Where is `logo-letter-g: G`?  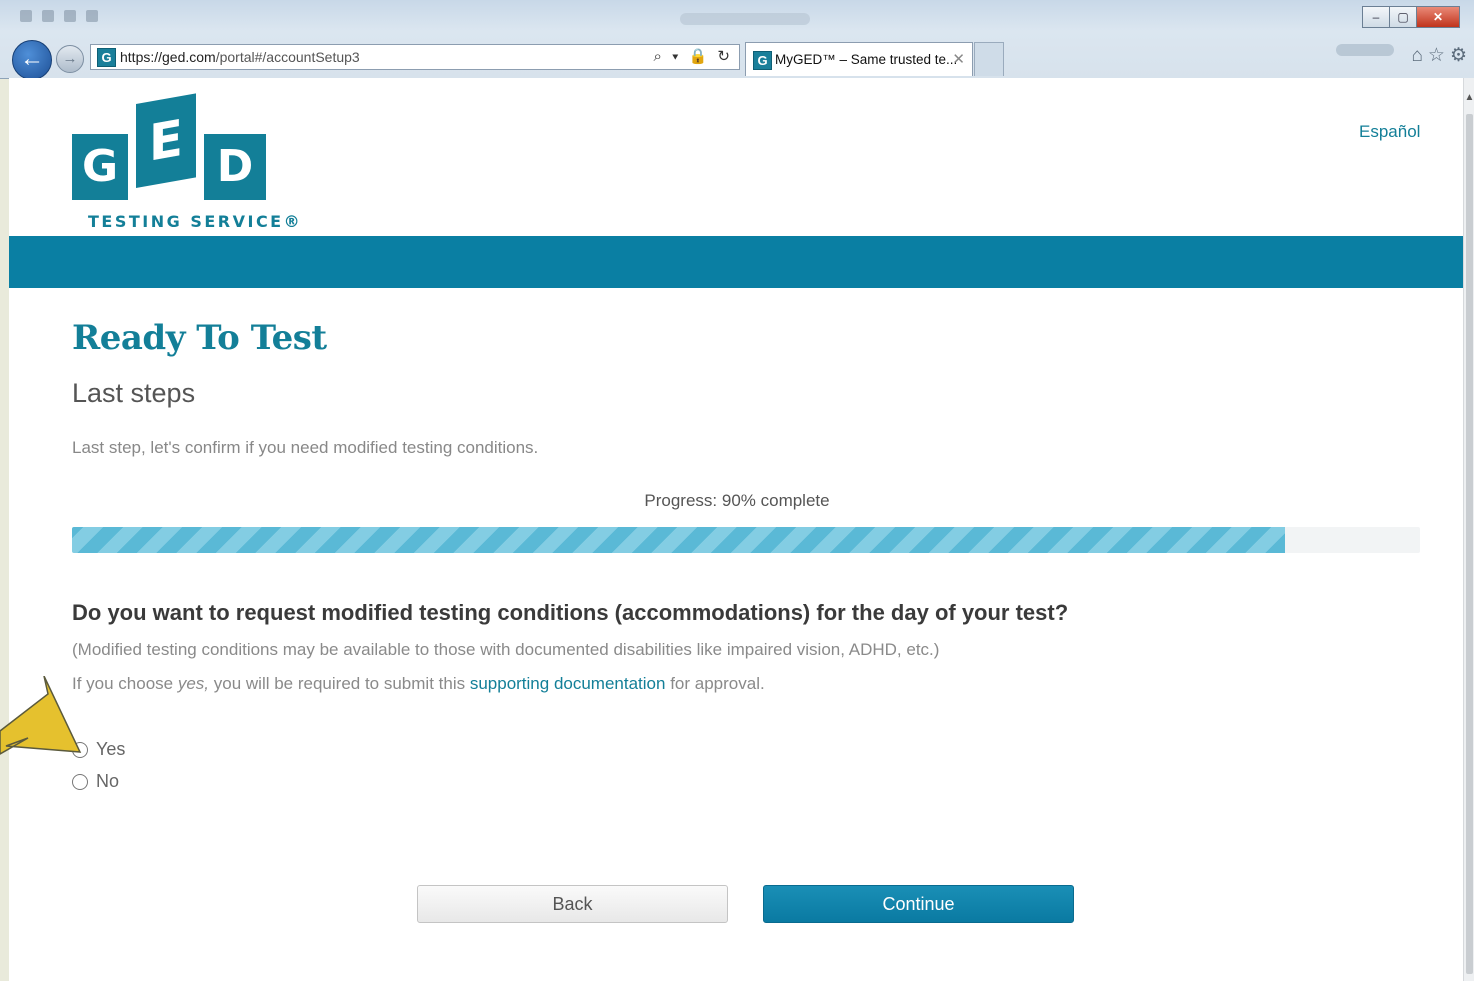 logo-letter-g: G is located at coordinates (100, 167).